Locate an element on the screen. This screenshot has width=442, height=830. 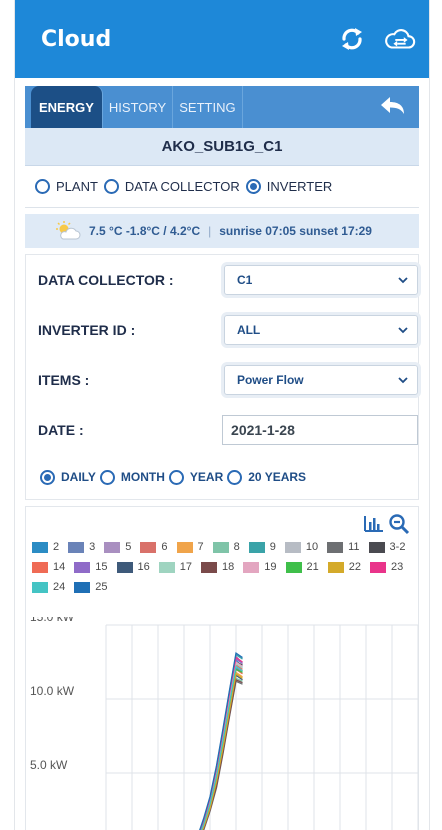
collector-row: DATA COLLECTOR : C1 is located at coordinates (222, 280).